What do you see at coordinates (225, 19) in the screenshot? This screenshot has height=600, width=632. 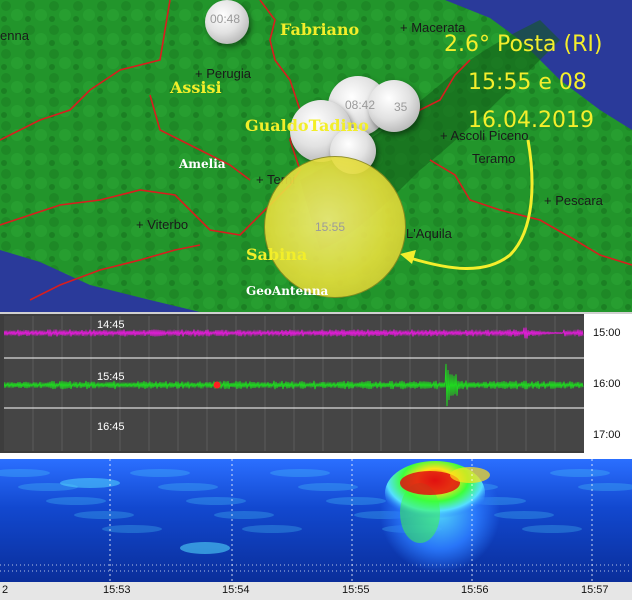 I see `past-quake-label: 00:48` at bounding box center [225, 19].